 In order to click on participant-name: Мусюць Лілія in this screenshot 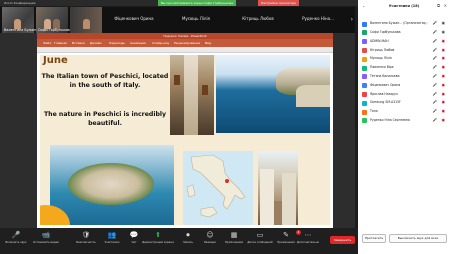, I will do `click(381, 58)`.